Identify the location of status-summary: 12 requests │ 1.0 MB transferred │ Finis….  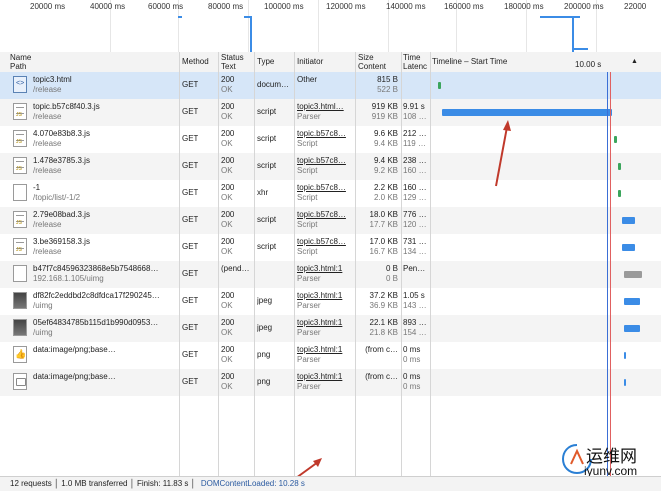
(103, 483).